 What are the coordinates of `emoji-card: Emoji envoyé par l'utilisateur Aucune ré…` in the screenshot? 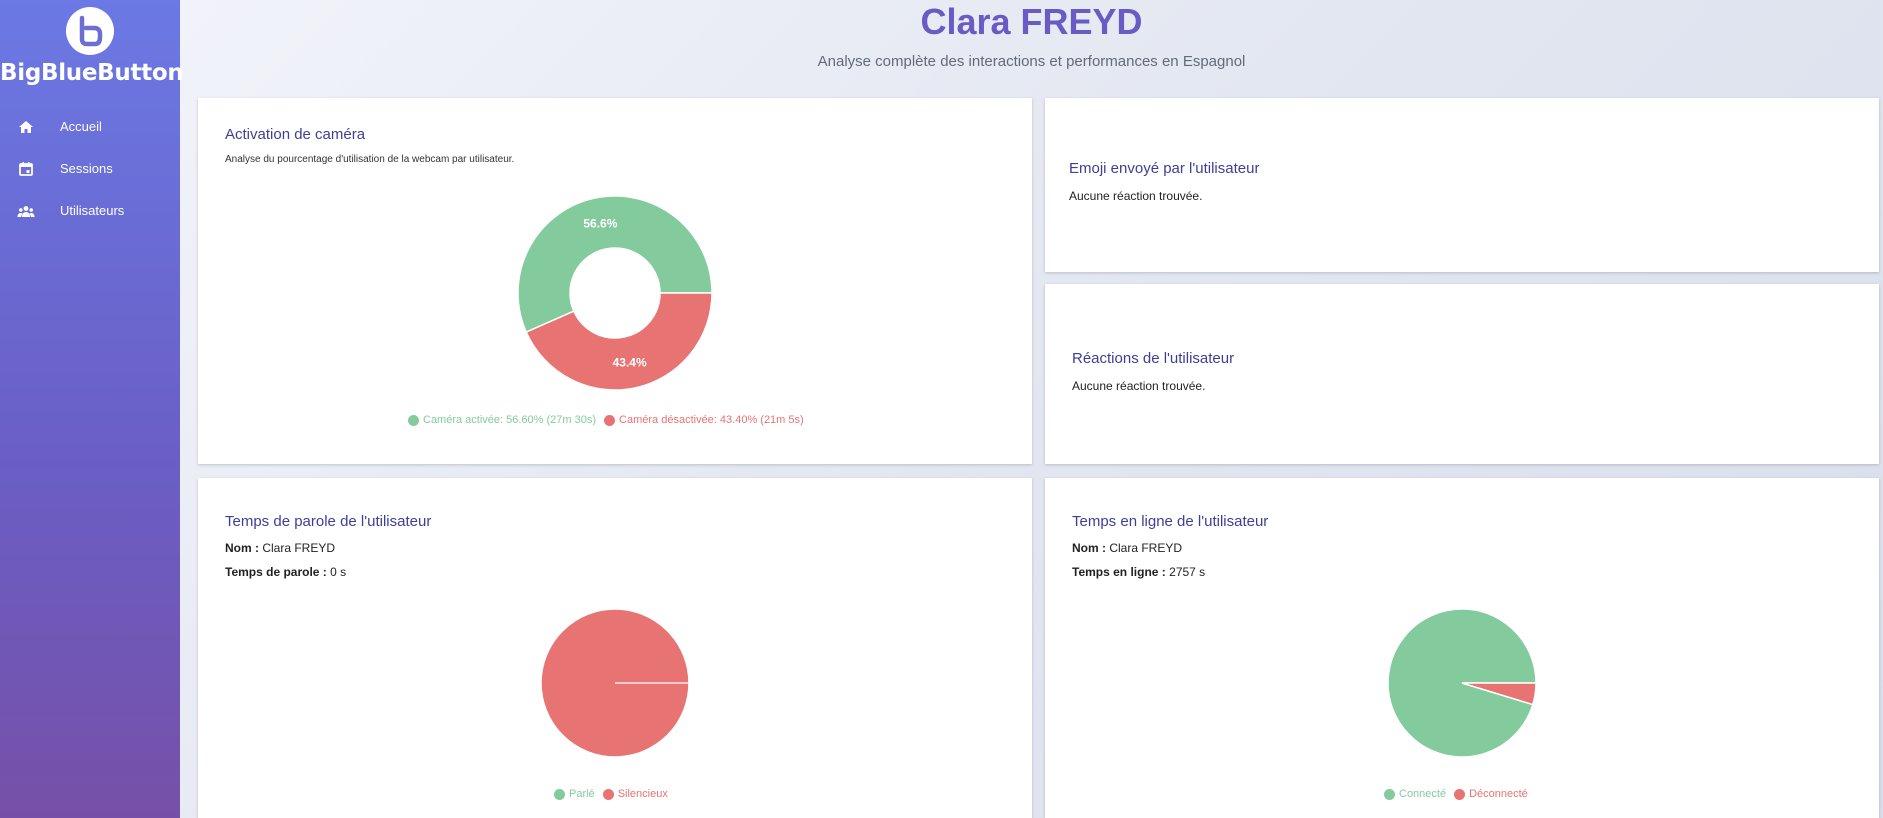 It's located at (1462, 185).